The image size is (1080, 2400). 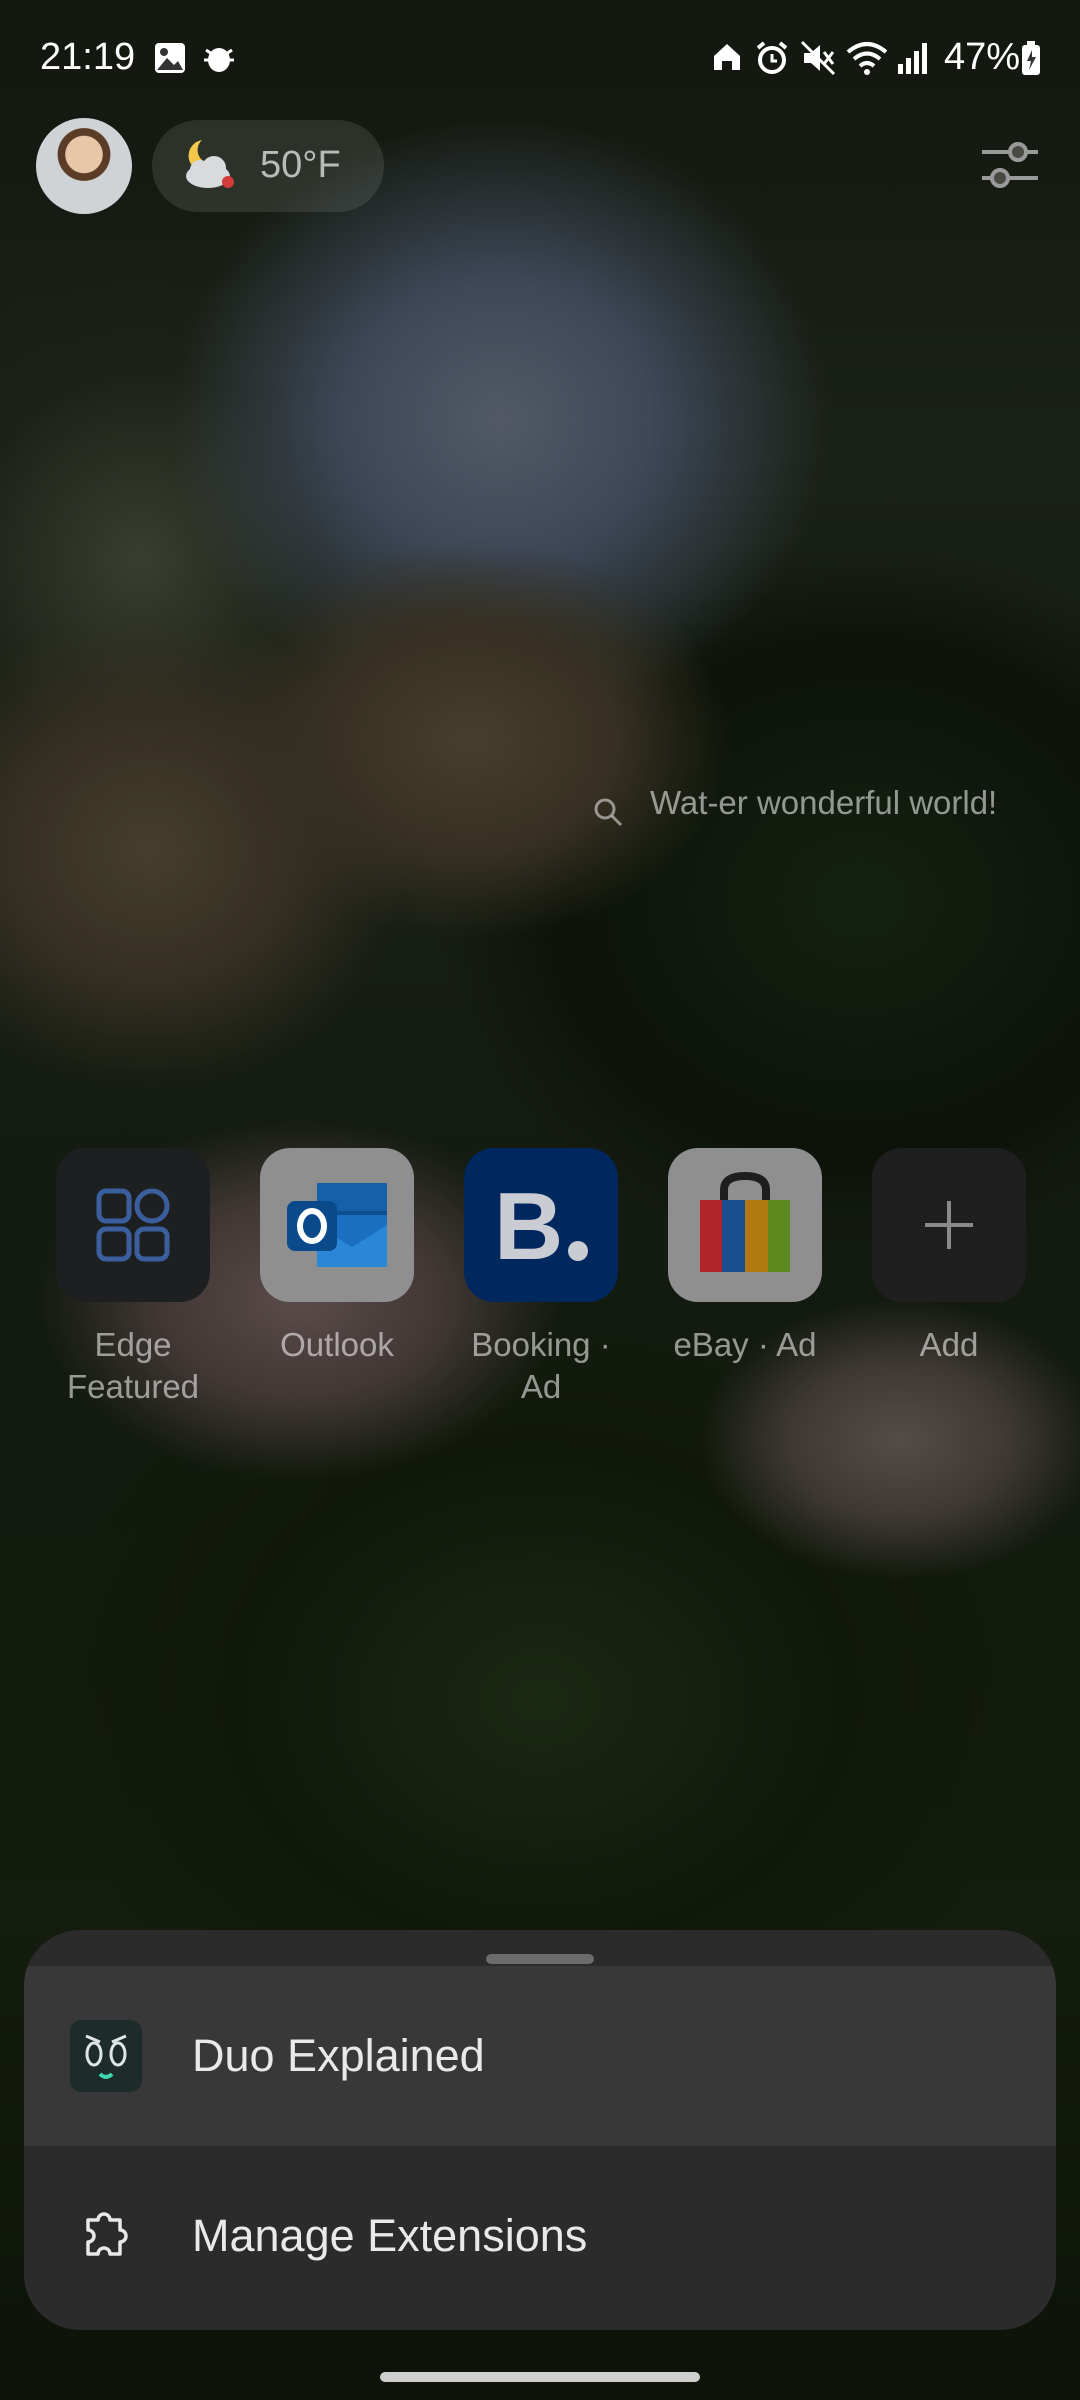 I want to click on duo-icon, so click(x=106, y=2056).